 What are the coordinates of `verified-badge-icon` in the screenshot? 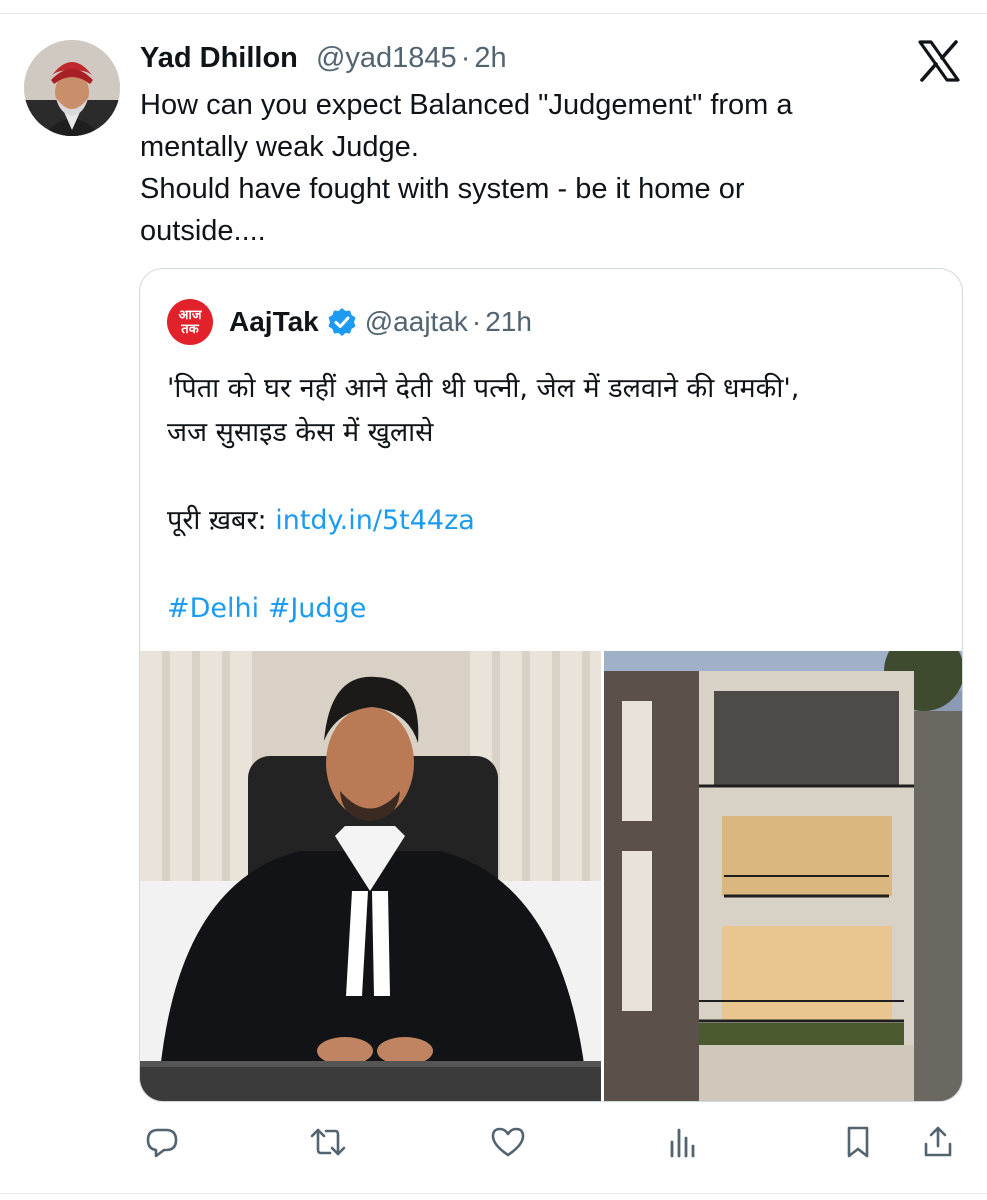 It's located at (342, 322).